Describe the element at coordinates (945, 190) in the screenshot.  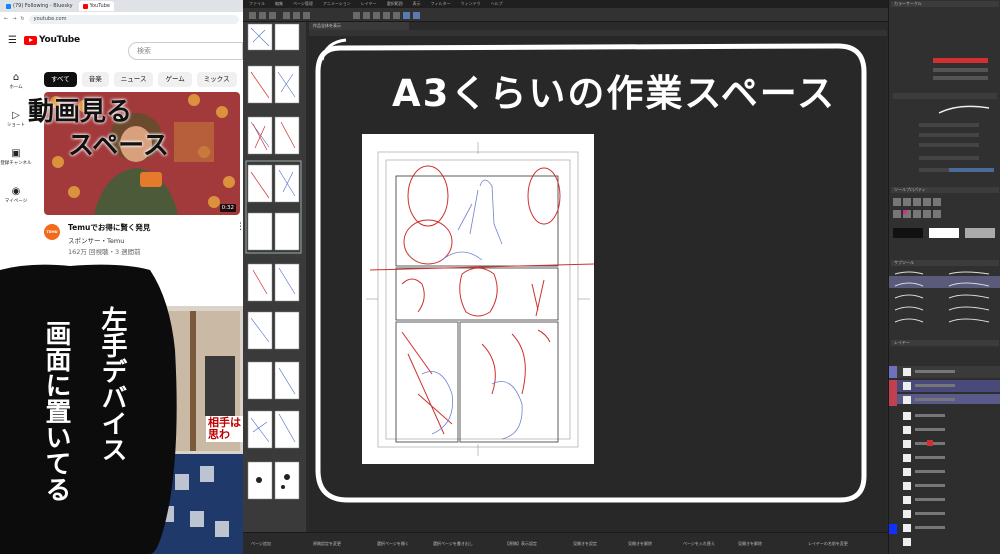
I see `tool-panel-header: ツールプロパティ` at that location.